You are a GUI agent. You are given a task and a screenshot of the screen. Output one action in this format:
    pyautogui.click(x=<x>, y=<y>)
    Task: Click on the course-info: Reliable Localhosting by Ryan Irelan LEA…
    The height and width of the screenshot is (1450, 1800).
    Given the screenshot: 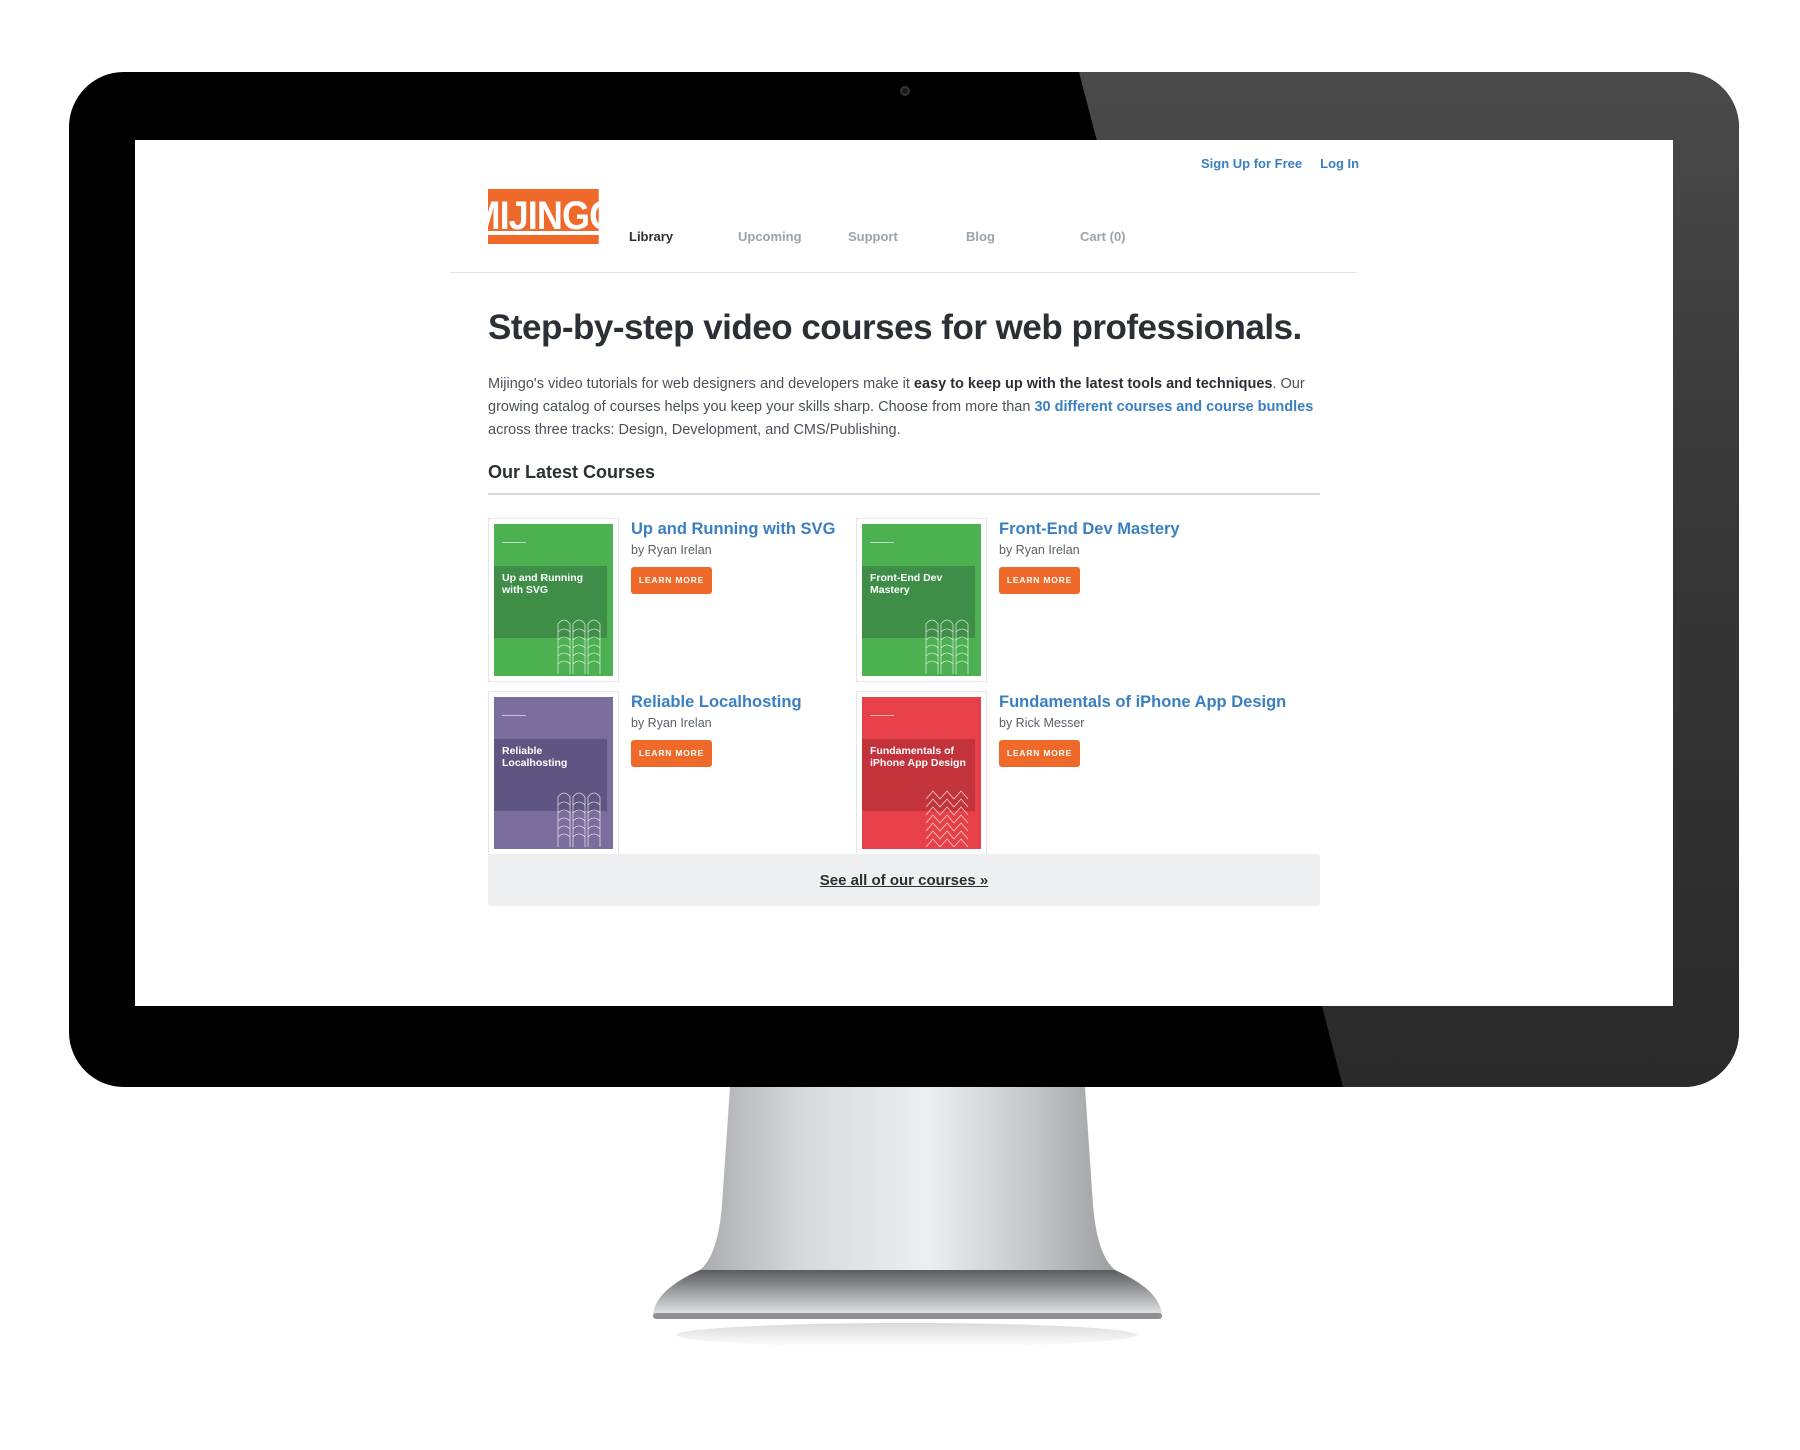 What is the action you would take?
    pyautogui.click(x=716, y=730)
    